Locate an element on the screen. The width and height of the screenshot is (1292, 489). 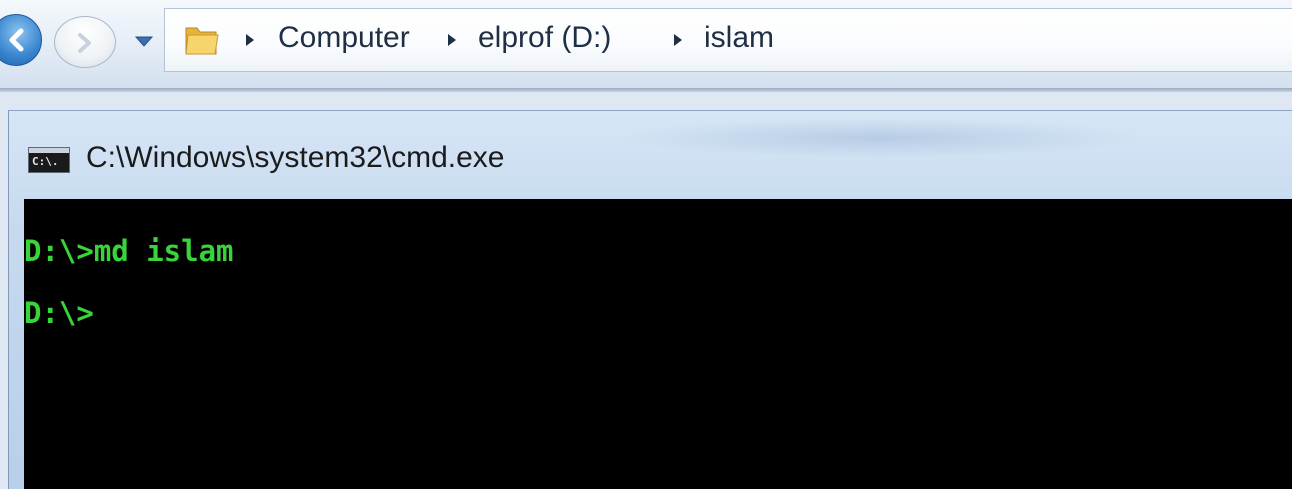
window-title: C:\Windows\system32\cmd.exe is located at coordinates (295, 157).